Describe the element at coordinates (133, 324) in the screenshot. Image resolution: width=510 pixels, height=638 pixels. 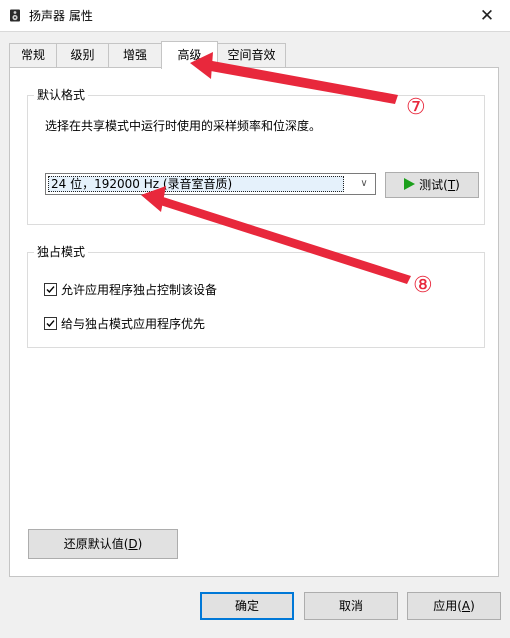
I see `exclusive-priority-label: 给与独占模式应用程序优先` at that location.